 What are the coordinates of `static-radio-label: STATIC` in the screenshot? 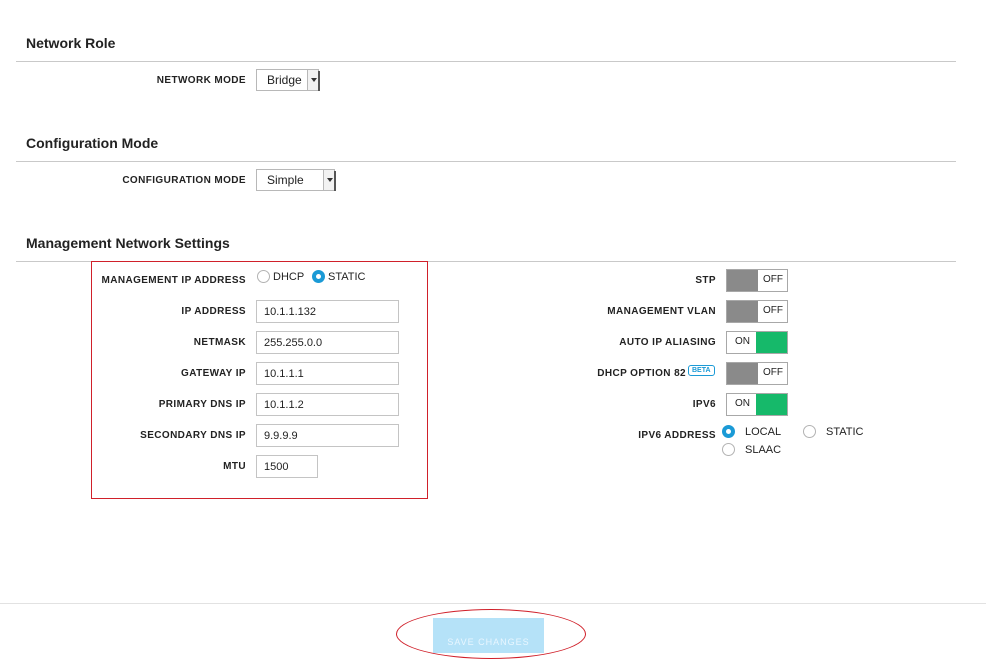 It's located at (347, 277).